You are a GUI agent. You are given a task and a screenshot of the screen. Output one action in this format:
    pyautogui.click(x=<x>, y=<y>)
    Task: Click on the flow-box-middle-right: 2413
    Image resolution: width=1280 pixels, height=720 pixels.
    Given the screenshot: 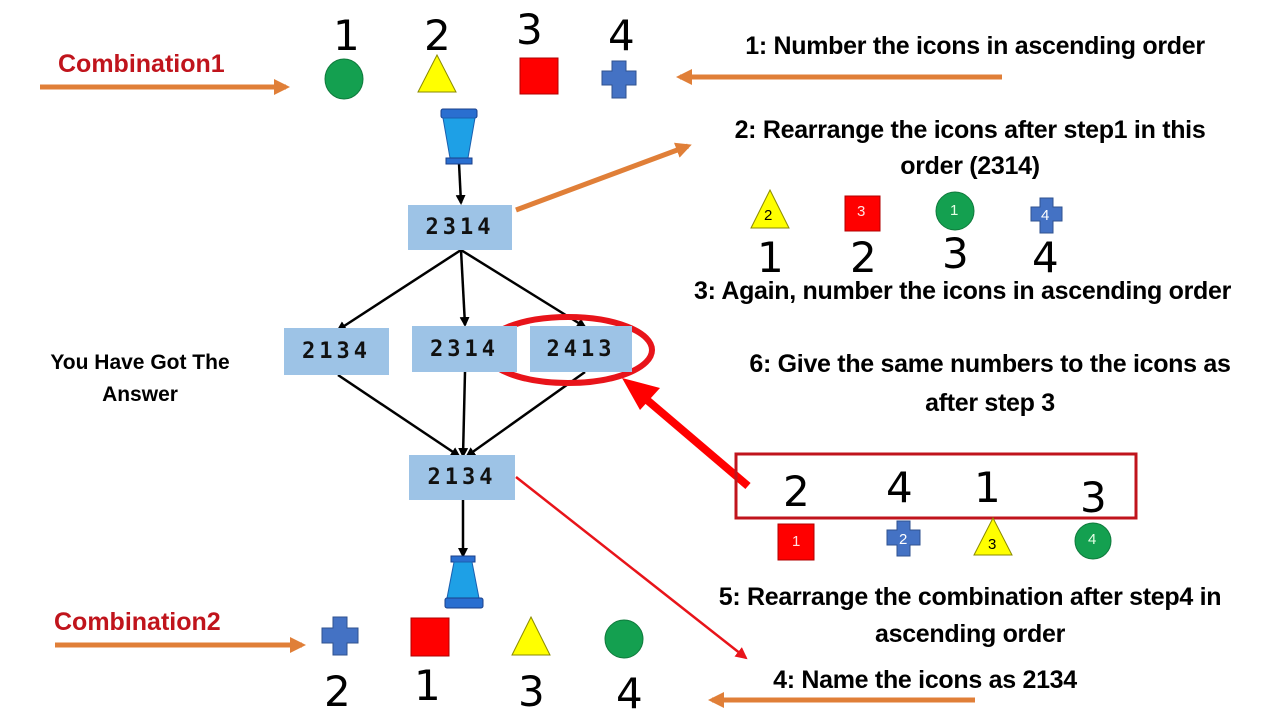 What is the action you would take?
    pyautogui.click(x=581, y=349)
    